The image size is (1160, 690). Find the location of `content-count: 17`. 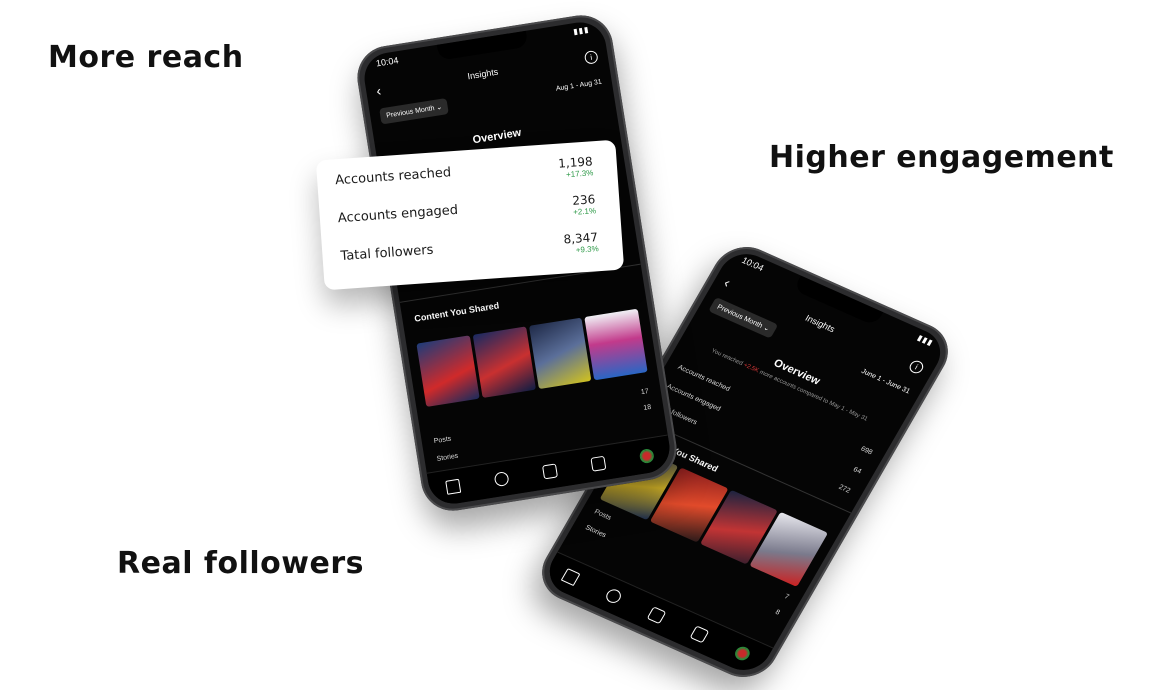

content-count: 17 is located at coordinates (645, 392).